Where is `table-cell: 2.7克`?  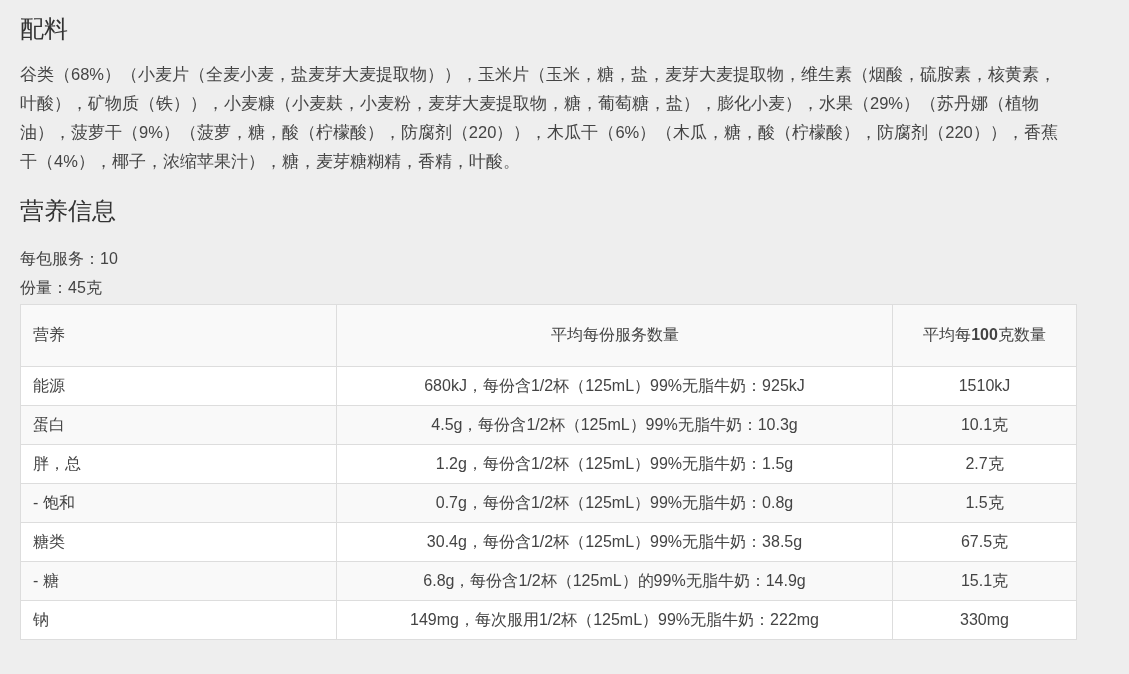 table-cell: 2.7克 is located at coordinates (984, 464).